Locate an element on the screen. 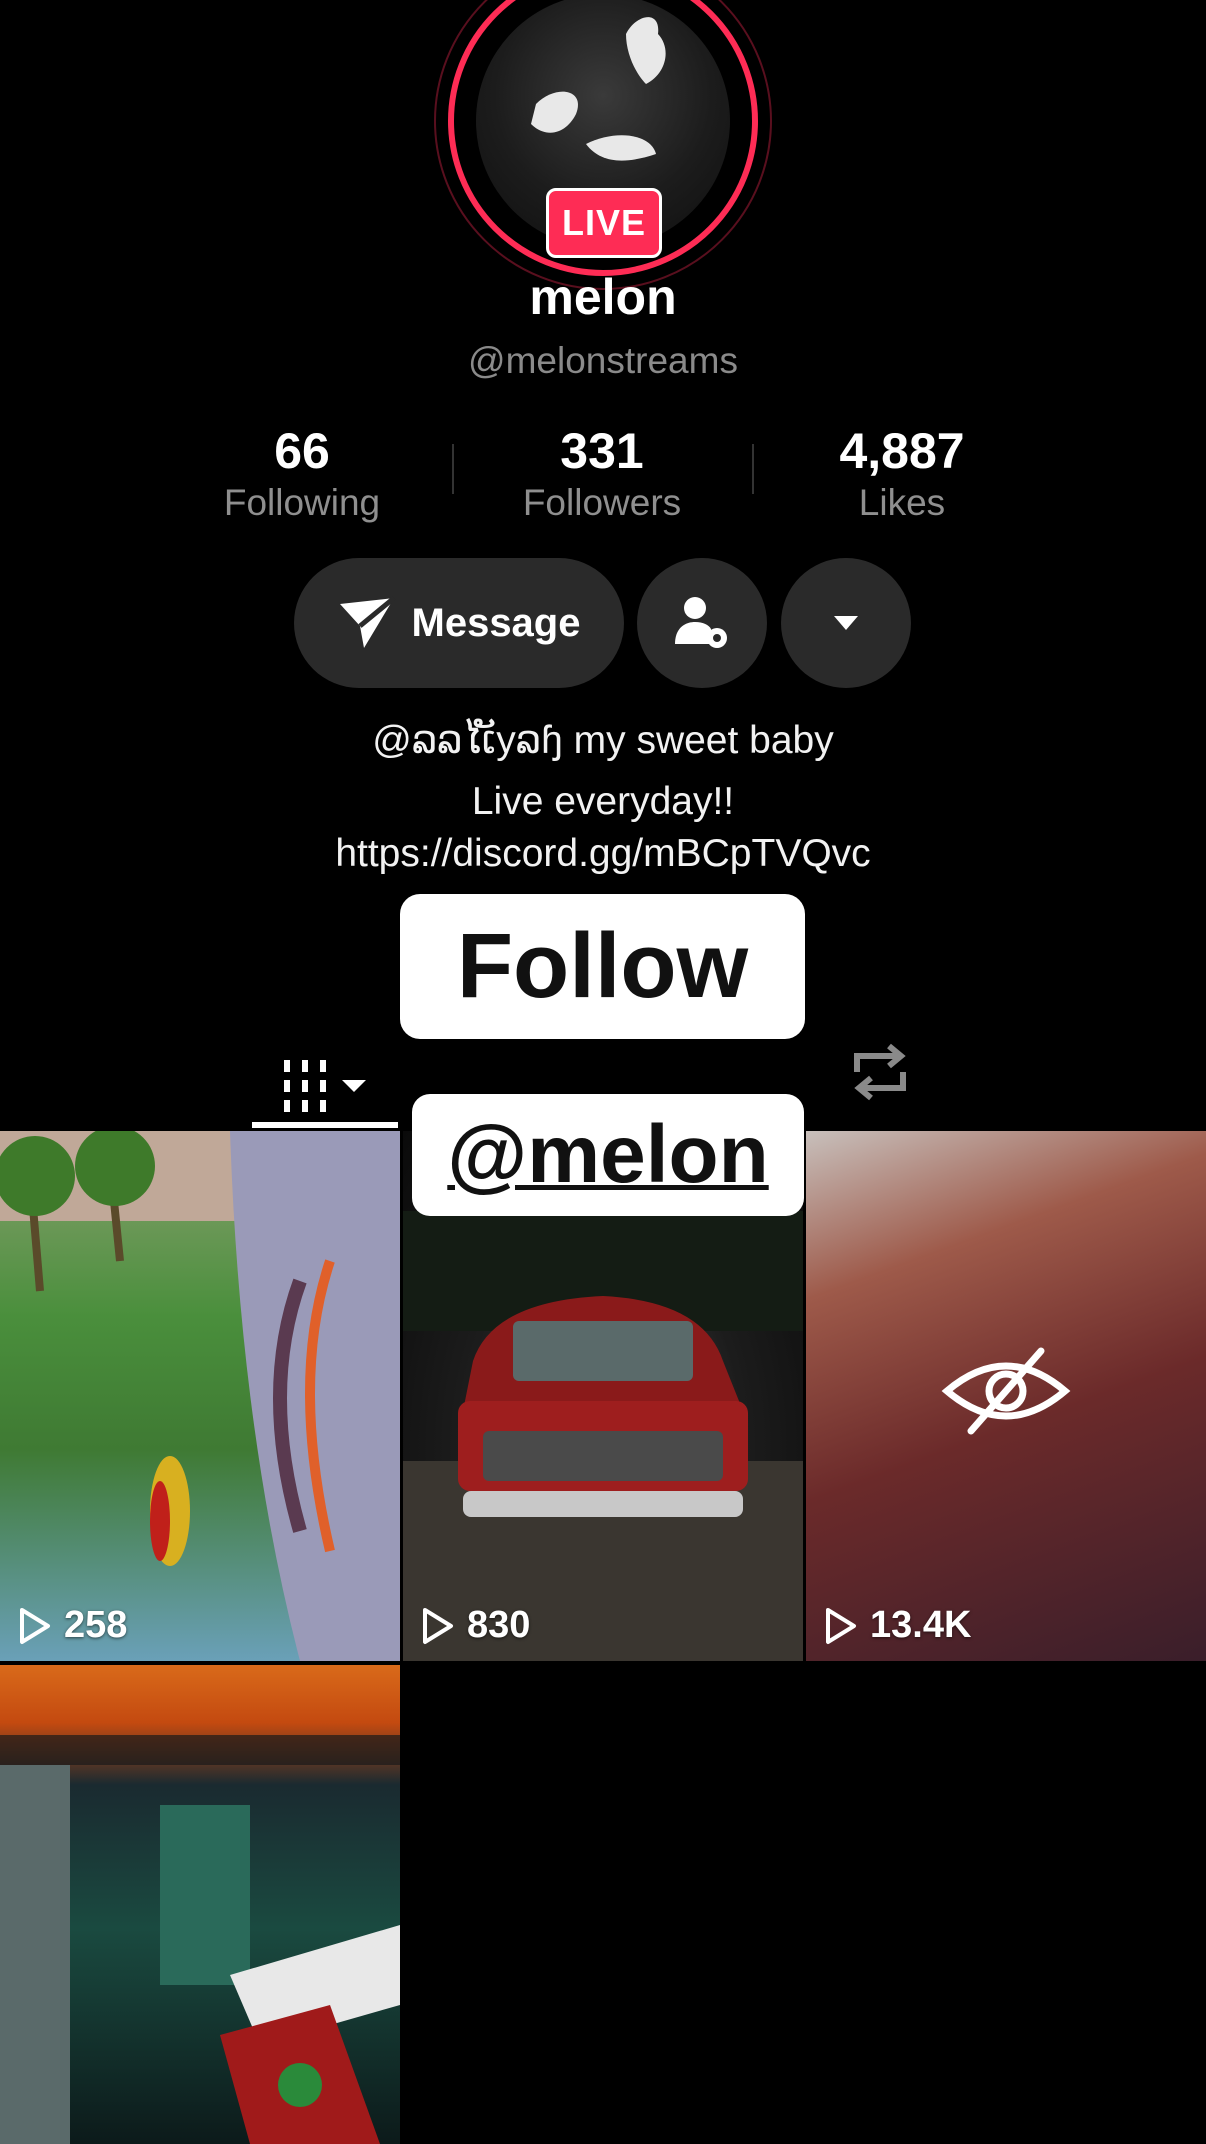 This screenshot has width=1206, height=2144. follow-button: Follow is located at coordinates (602, 966).